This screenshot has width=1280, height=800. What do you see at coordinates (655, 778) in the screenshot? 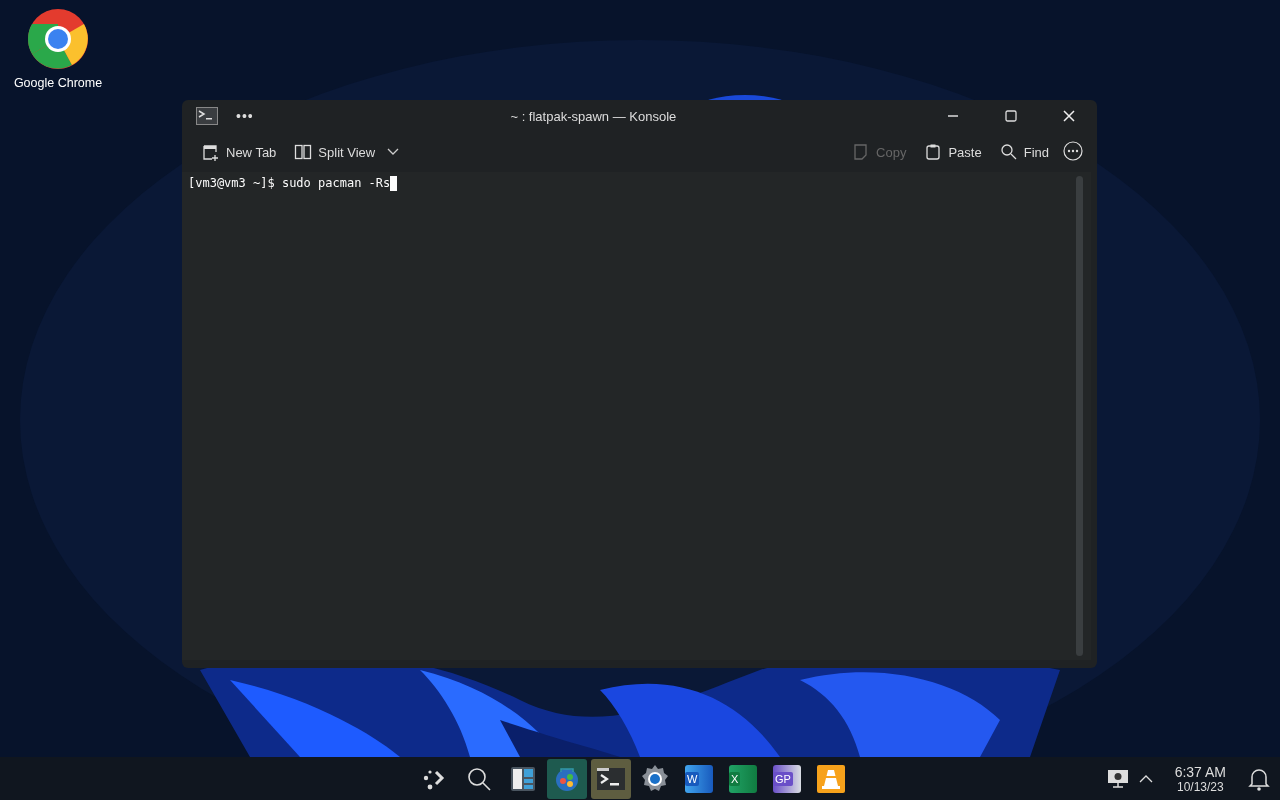
I see `gear-icon` at bounding box center [655, 778].